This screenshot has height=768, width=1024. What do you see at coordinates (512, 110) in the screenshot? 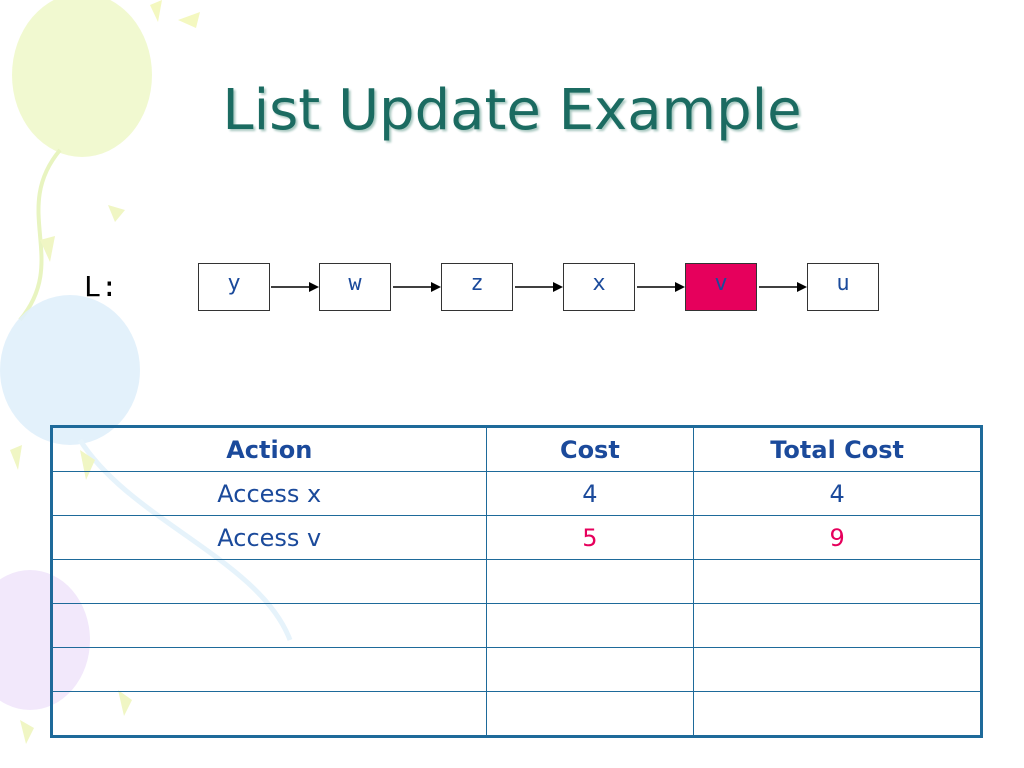
I see `slide-title: List Update Example` at bounding box center [512, 110].